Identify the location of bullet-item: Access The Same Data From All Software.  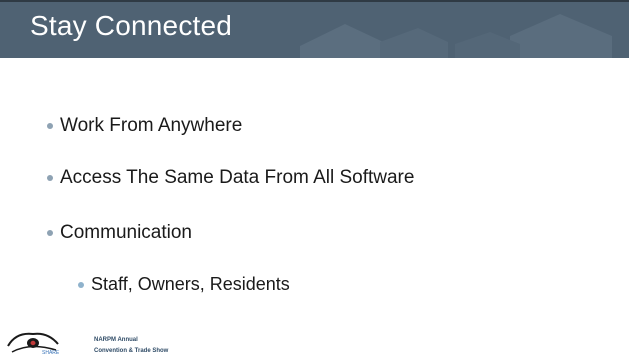
(230, 178).